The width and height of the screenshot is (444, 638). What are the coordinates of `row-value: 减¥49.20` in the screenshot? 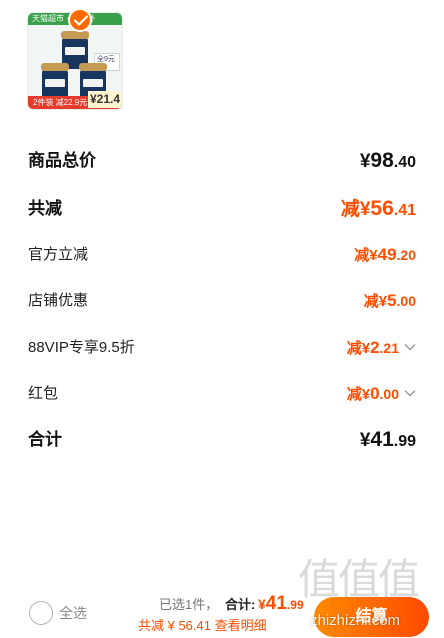 It's located at (385, 254).